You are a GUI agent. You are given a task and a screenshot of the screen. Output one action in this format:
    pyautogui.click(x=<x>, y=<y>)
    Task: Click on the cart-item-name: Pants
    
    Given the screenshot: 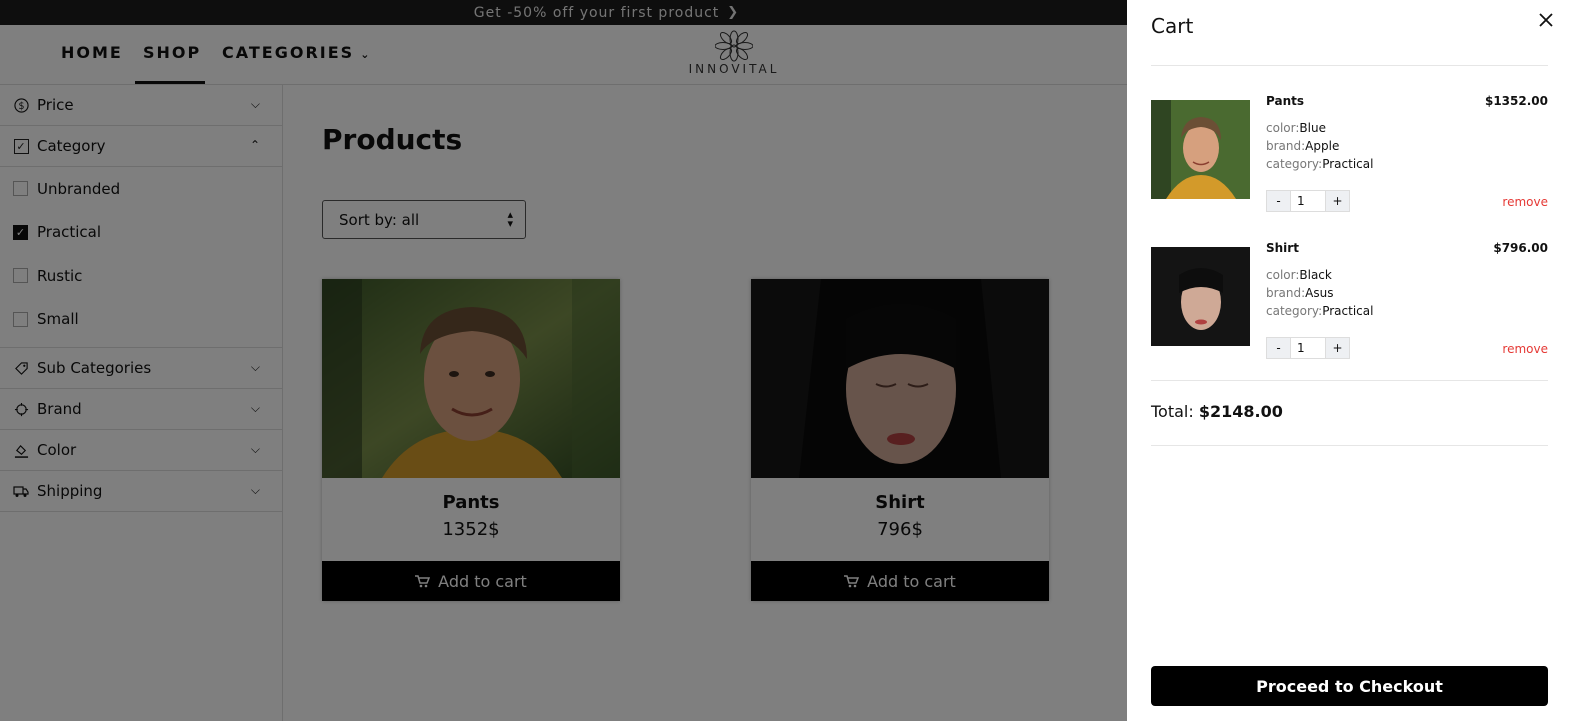 What is the action you would take?
    pyautogui.click(x=1285, y=101)
    